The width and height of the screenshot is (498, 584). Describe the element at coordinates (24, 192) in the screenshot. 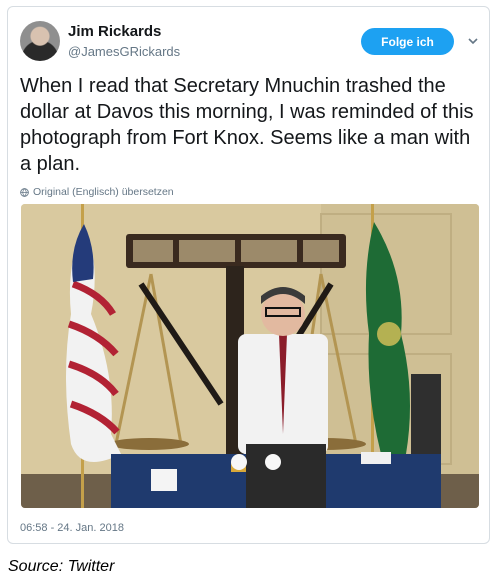

I see `globe-icon` at that location.